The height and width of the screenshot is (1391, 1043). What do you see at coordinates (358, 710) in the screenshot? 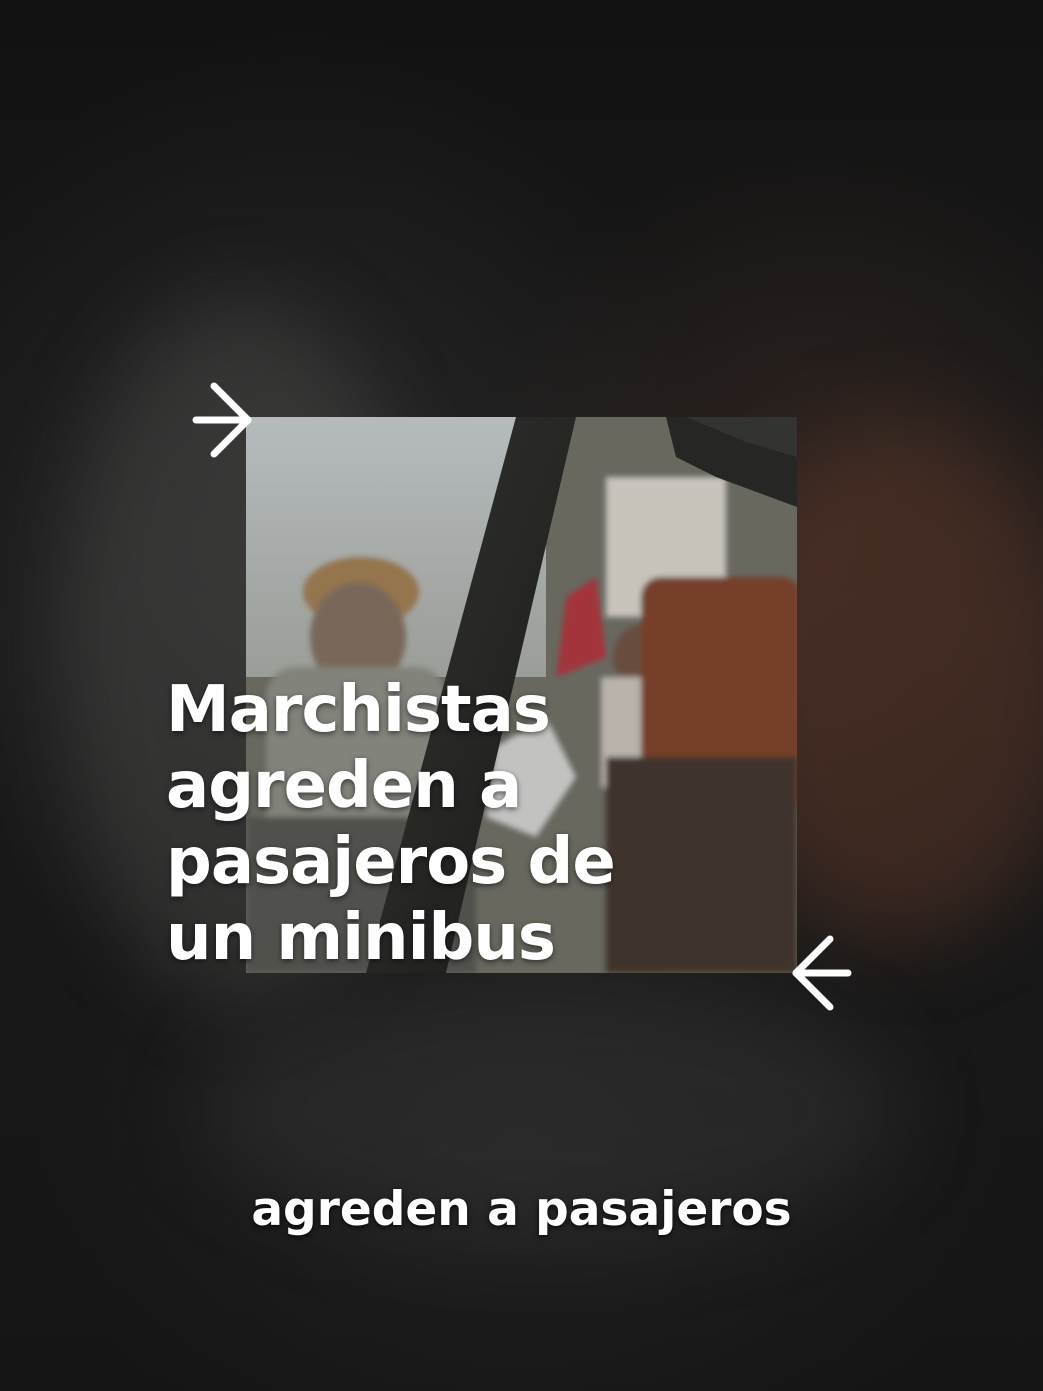
I see `headline-line: Marchistas` at bounding box center [358, 710].